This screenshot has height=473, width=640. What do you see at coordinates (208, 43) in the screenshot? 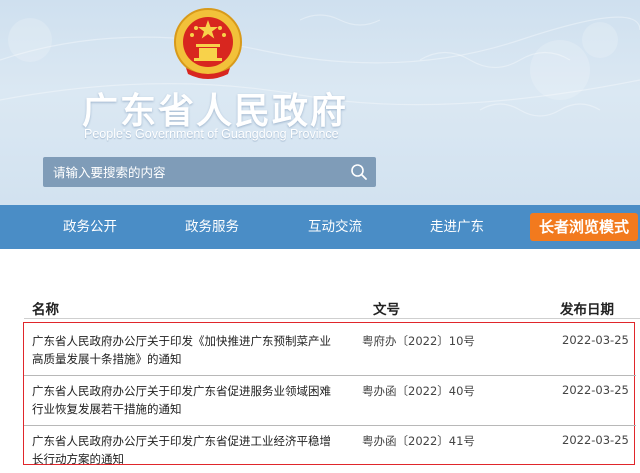
I see `national-emblem-icon` at bounding box center [208, 43].